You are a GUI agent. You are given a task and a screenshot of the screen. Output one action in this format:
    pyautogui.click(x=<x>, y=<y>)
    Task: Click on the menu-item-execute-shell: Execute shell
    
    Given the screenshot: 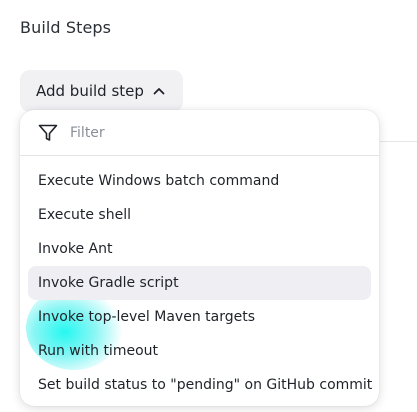 What is the action you would take?
    pyautogui.click(x=199, y=215)
    